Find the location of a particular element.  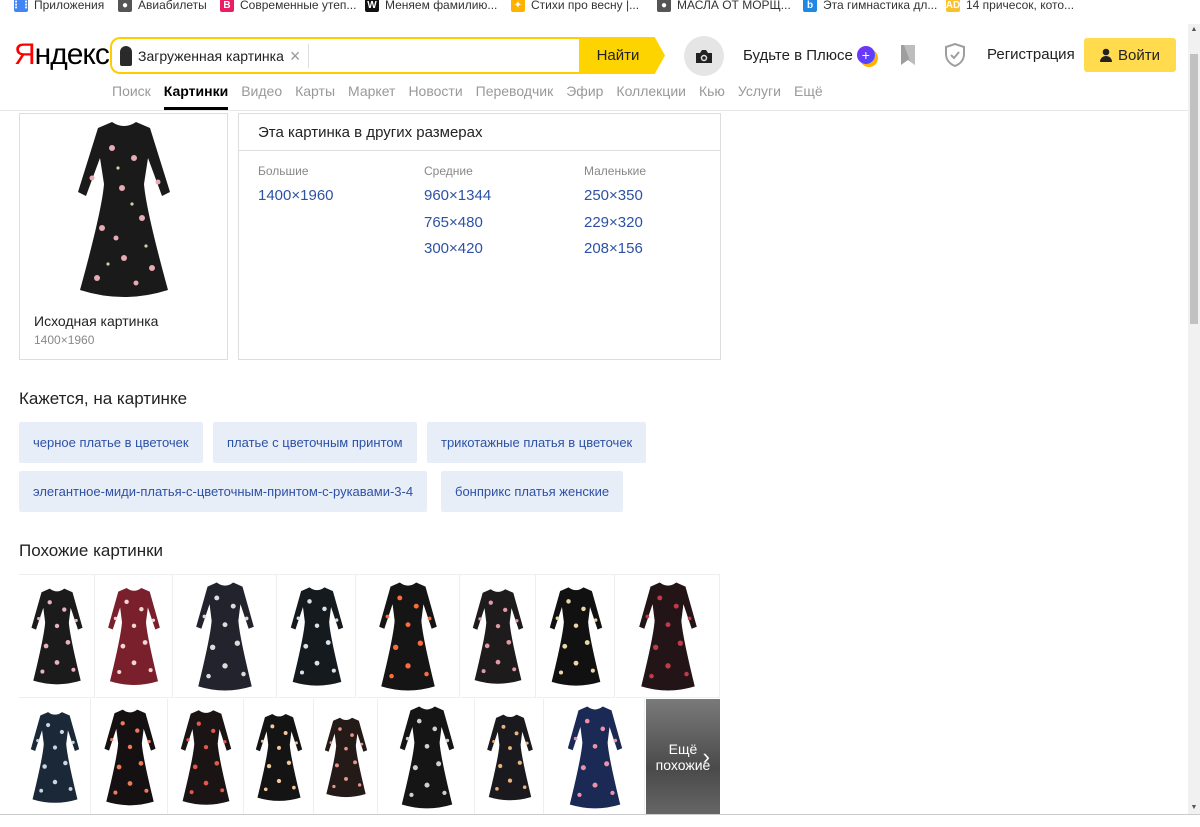

bookmark-label: Приложения is located at coordinates (69, 6).